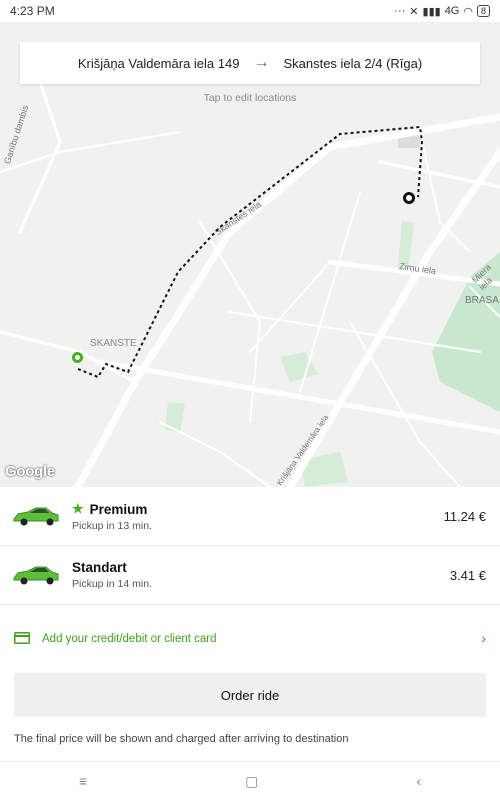  Describe the element at coordinates (129, 639) in the screenshot. I see `add-card-label: Add your credit/debit or client card` at that location.